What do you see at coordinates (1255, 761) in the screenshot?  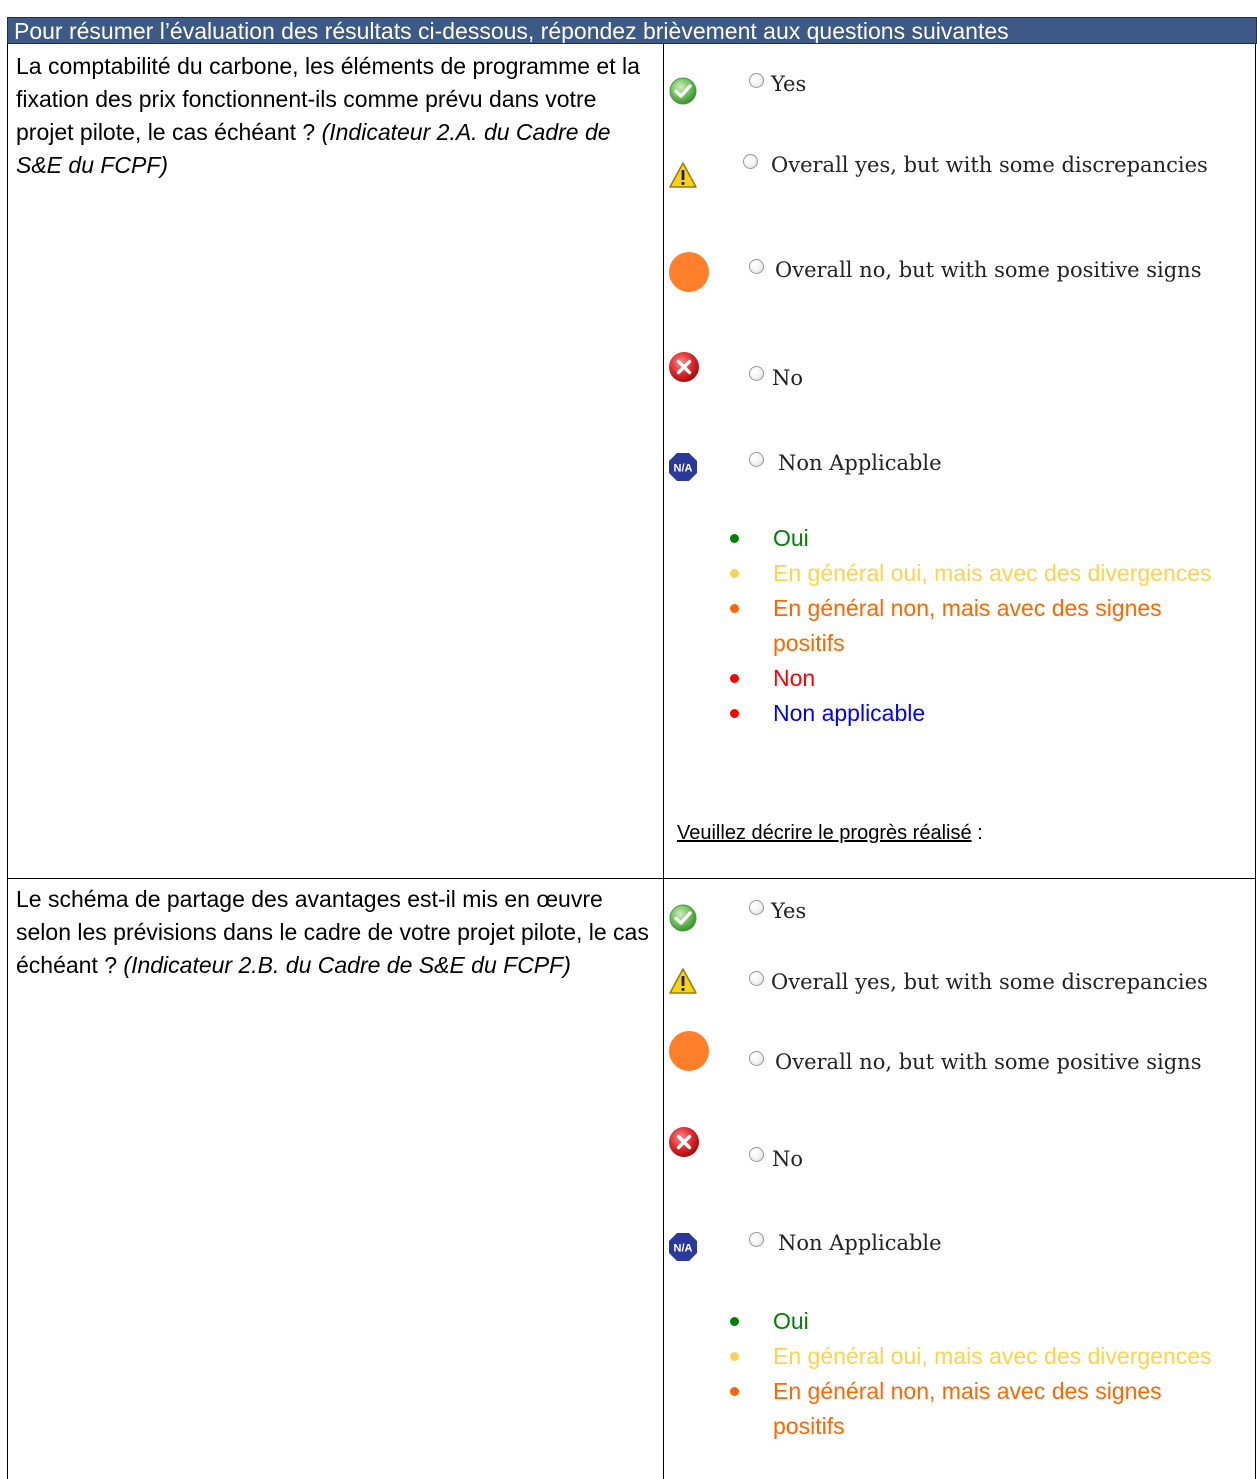 I see `table-right-border` at bounding box center [1255, 761].